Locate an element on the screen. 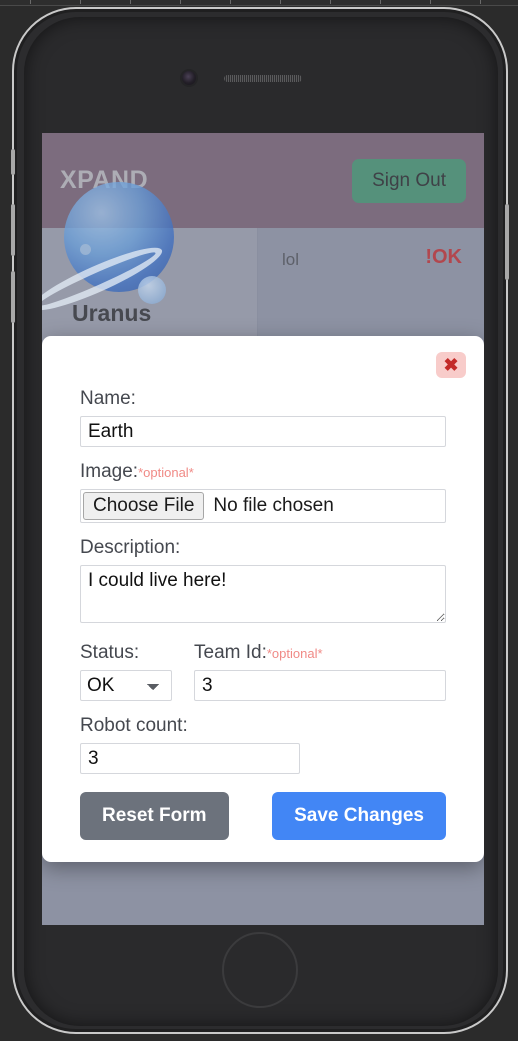 The width and height of the screenshot is (518, 1041). robot-count-field-group: Robot count: is located at coordinates (263, 744).